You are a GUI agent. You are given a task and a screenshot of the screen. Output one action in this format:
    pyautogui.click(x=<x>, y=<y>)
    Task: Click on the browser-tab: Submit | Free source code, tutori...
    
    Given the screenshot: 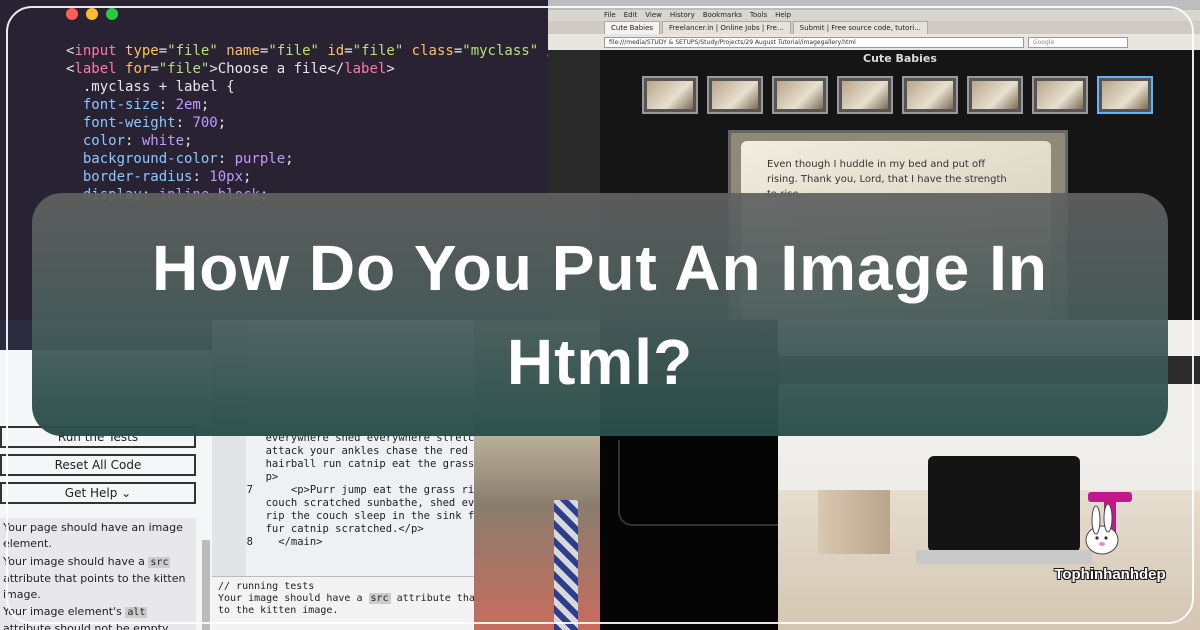 What is the action you would take?
    pyautogui.click(x=860, y=27)
    